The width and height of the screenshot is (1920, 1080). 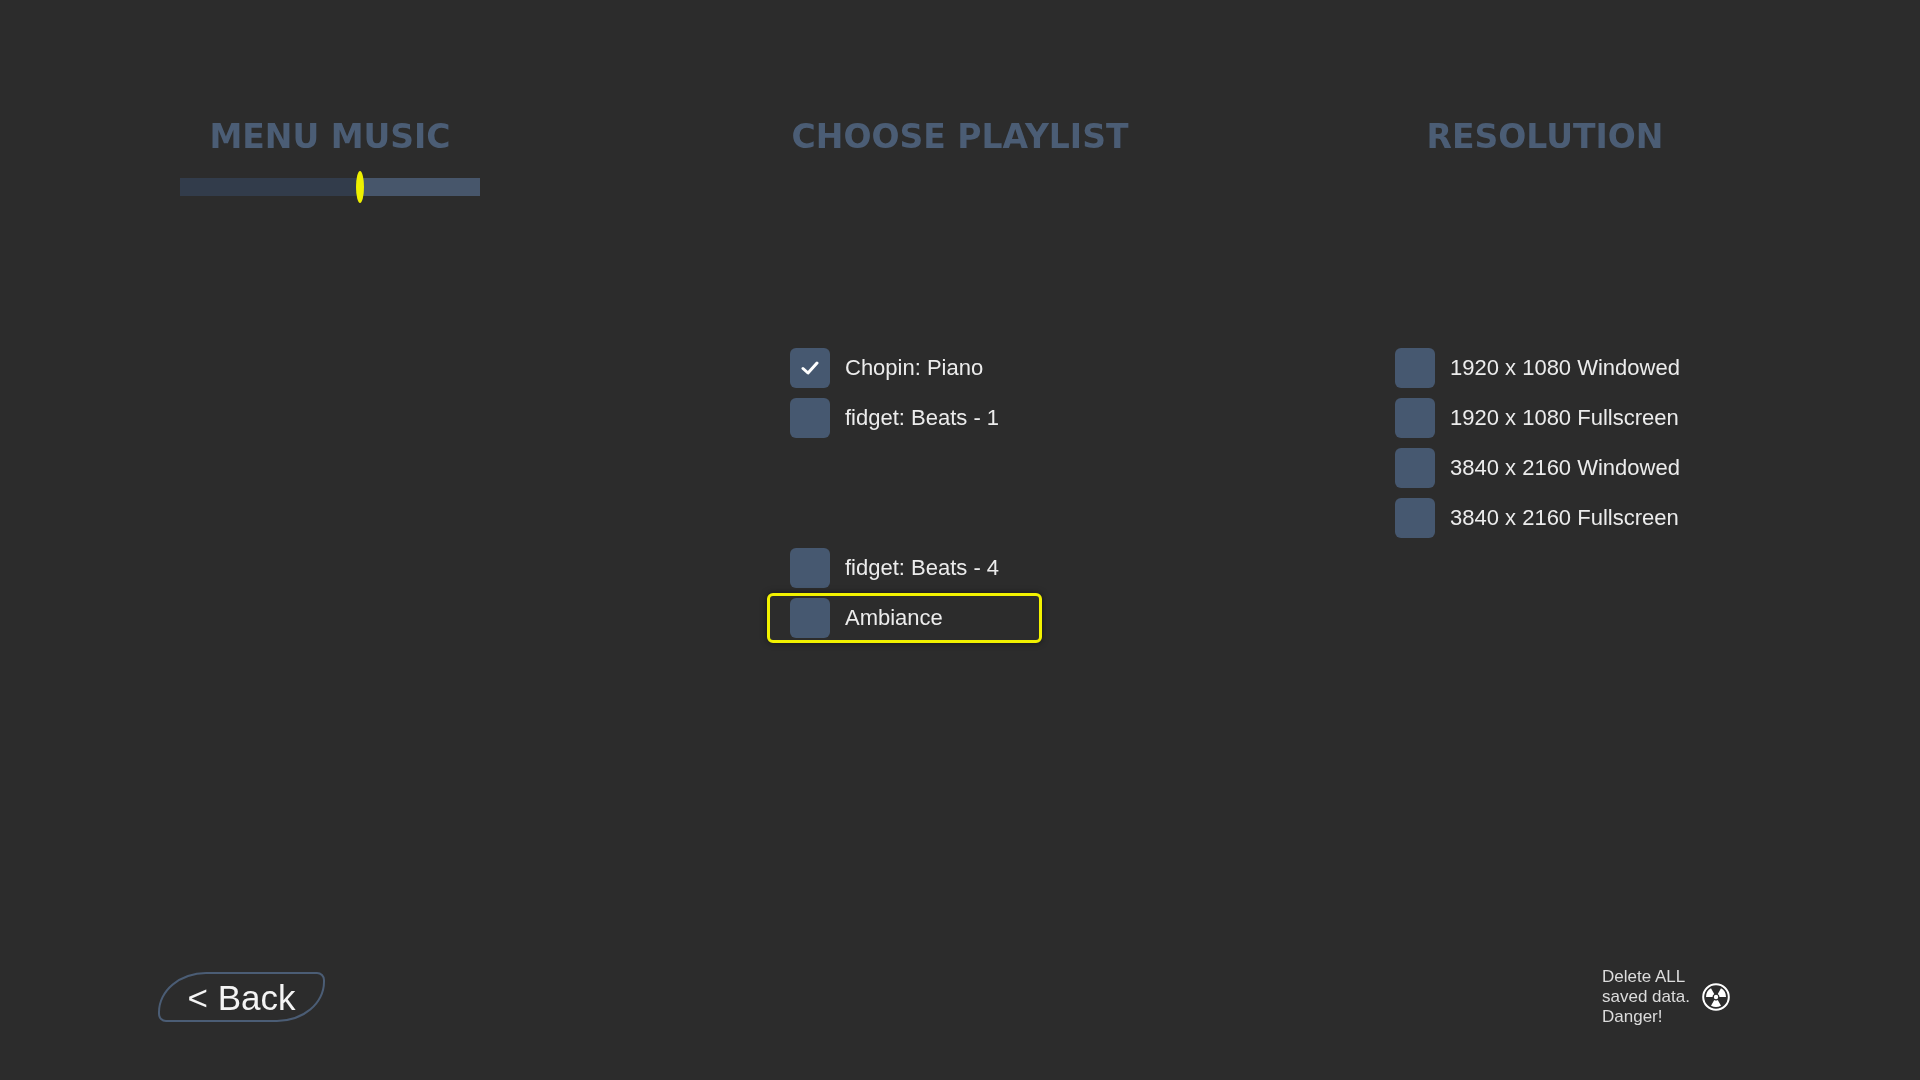 I want to click on section-title: RESOLUTION, so click(x=1545, y=137).